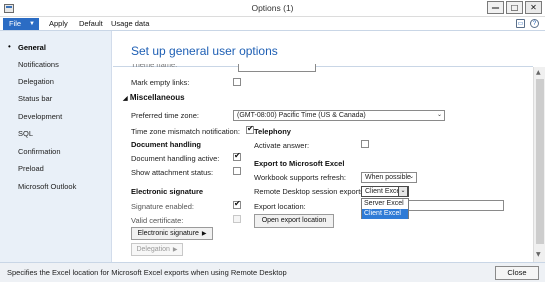  I want to click on dropdown-option-client-excel: Client Excel, so click(385, 214).